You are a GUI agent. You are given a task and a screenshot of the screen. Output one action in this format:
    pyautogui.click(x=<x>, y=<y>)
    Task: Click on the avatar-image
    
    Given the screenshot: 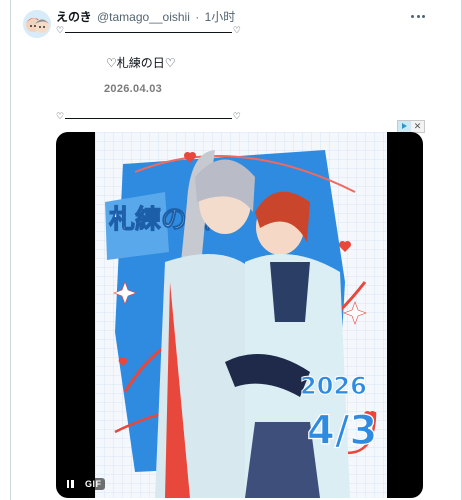 What is the action you would take?
    pyautogui.click(x=37, y=24)
    